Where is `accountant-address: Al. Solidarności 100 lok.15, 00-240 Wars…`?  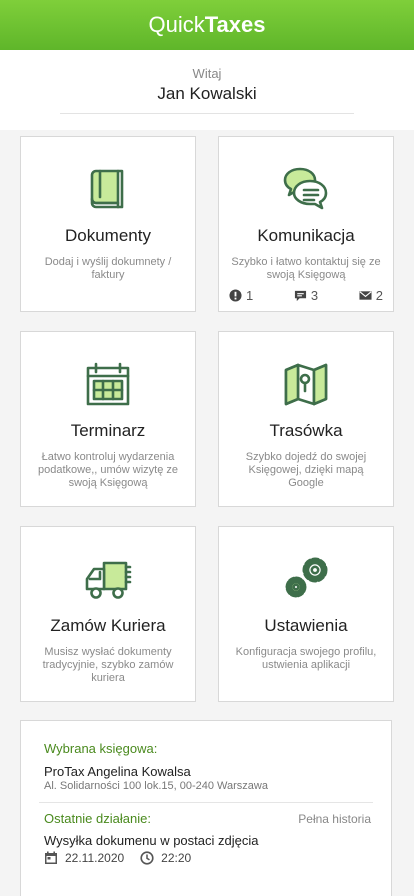 accountant-address: Al. Solidarności 100 lok.15, 00-240 Wars… is located at coordinates (156, 786).